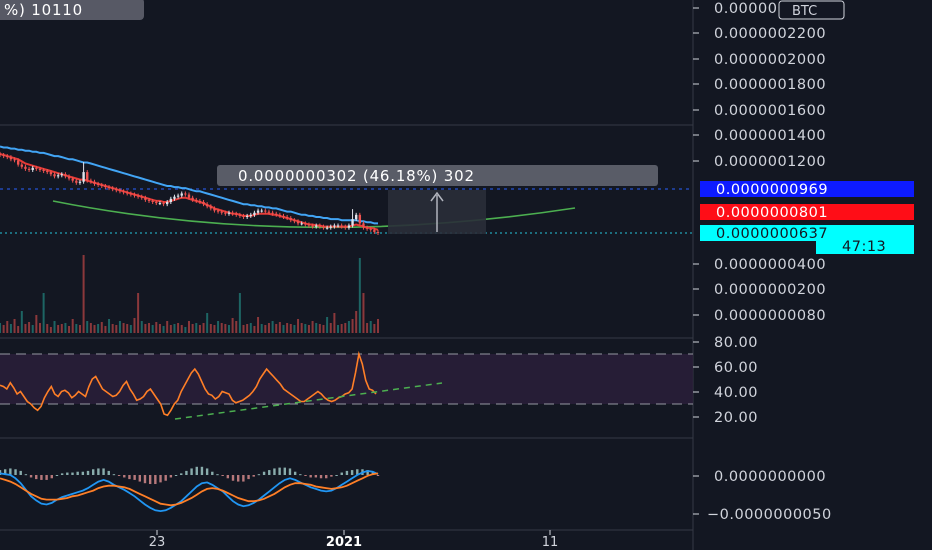 Image resolution: width=932 pixels, height=550 pixels. I want to click on volume-bars, so click(189, 294).